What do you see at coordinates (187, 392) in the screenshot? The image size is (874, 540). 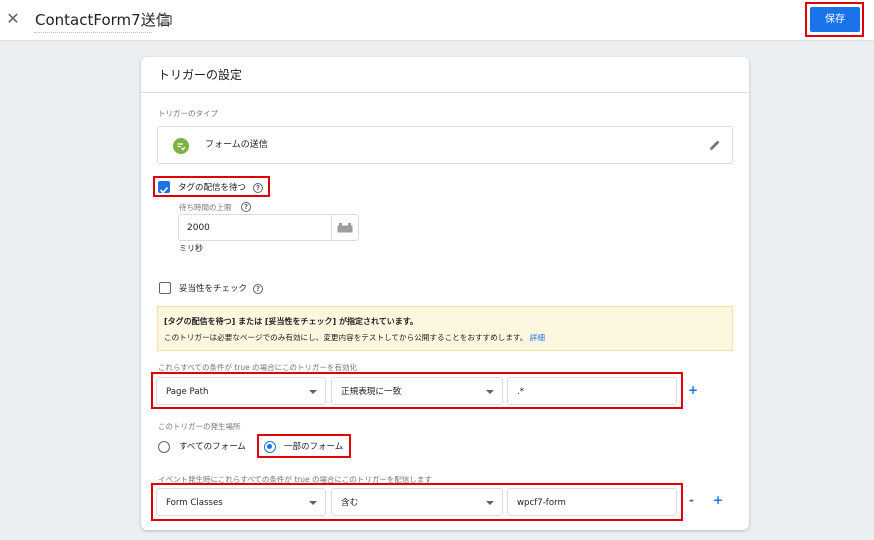 I see `enable-variable-value: Page Path` at bounding box center [187, 392].